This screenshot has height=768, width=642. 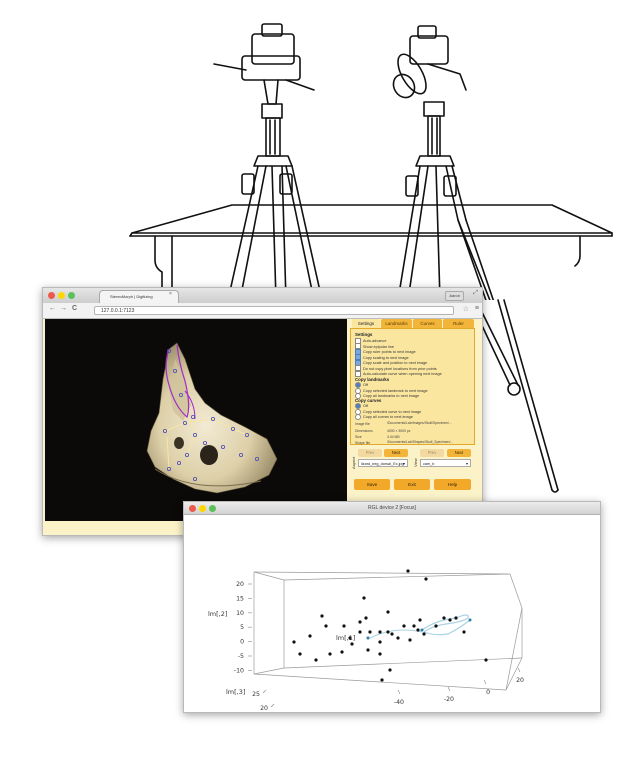 I want to click on aspect-next-button: Next, so click(x=396, y=453).